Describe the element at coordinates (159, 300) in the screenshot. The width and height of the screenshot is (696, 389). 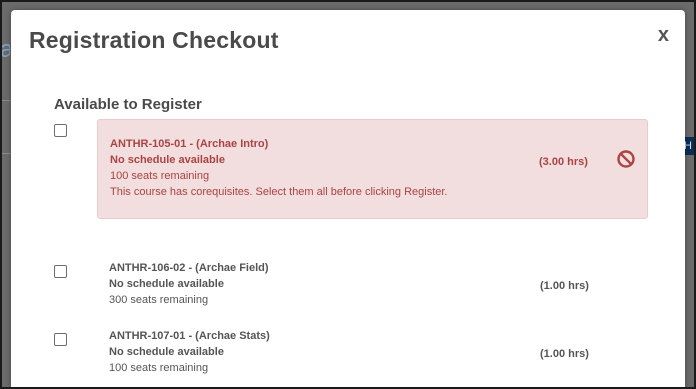
I see `course-seats: 300 seats remaining` at that location.